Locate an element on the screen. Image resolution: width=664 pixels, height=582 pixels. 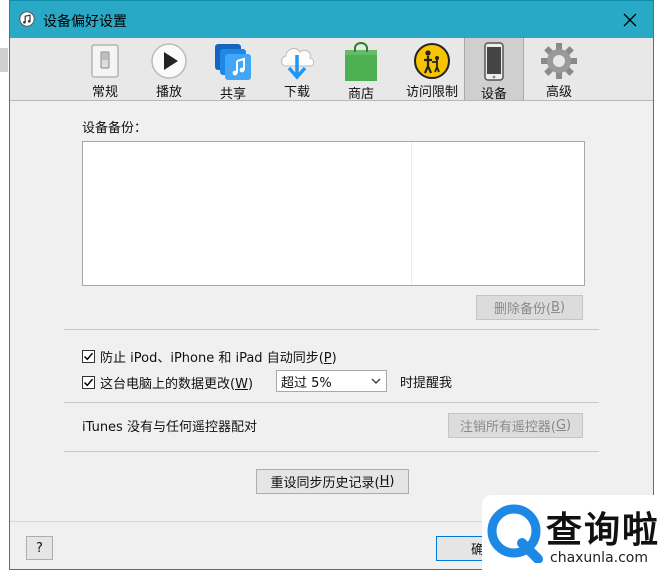
desktop-background is located at coordinates (4, 60).